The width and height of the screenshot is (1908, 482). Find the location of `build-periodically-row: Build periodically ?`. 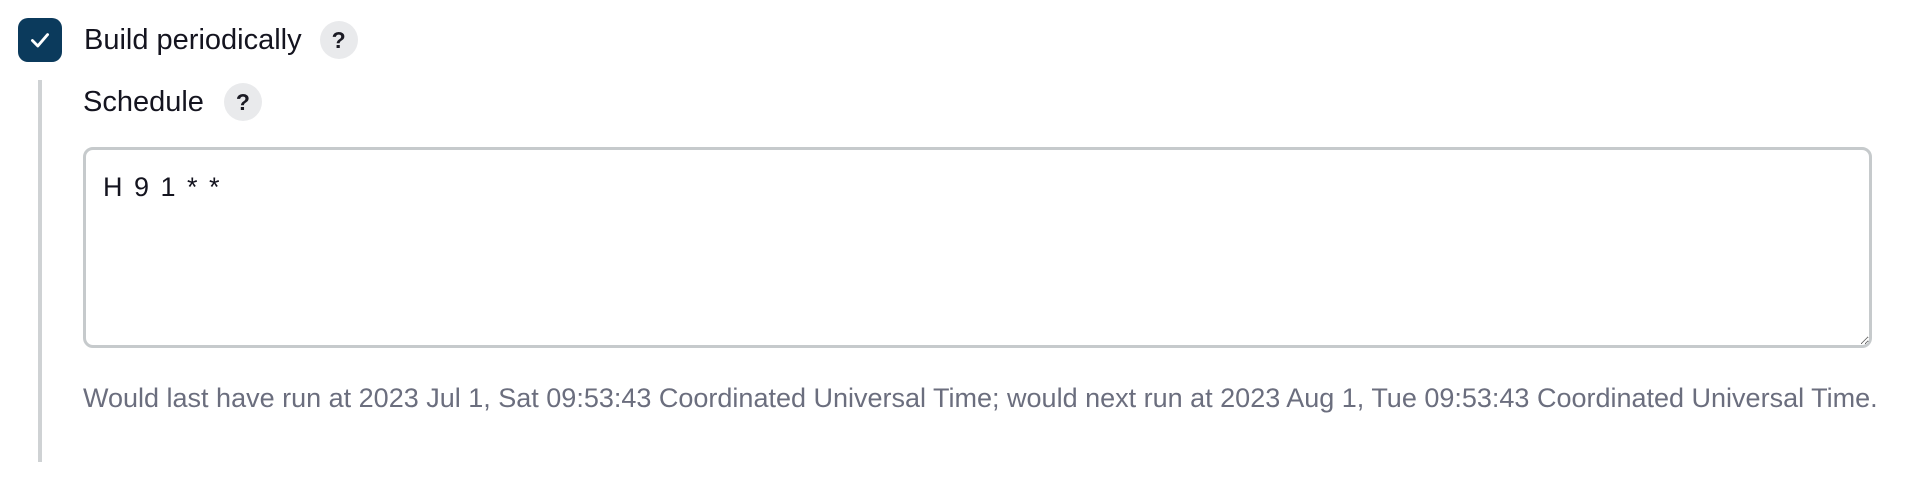

build-periodically-row: Build periodically ? is located at coordinates (188, 40).